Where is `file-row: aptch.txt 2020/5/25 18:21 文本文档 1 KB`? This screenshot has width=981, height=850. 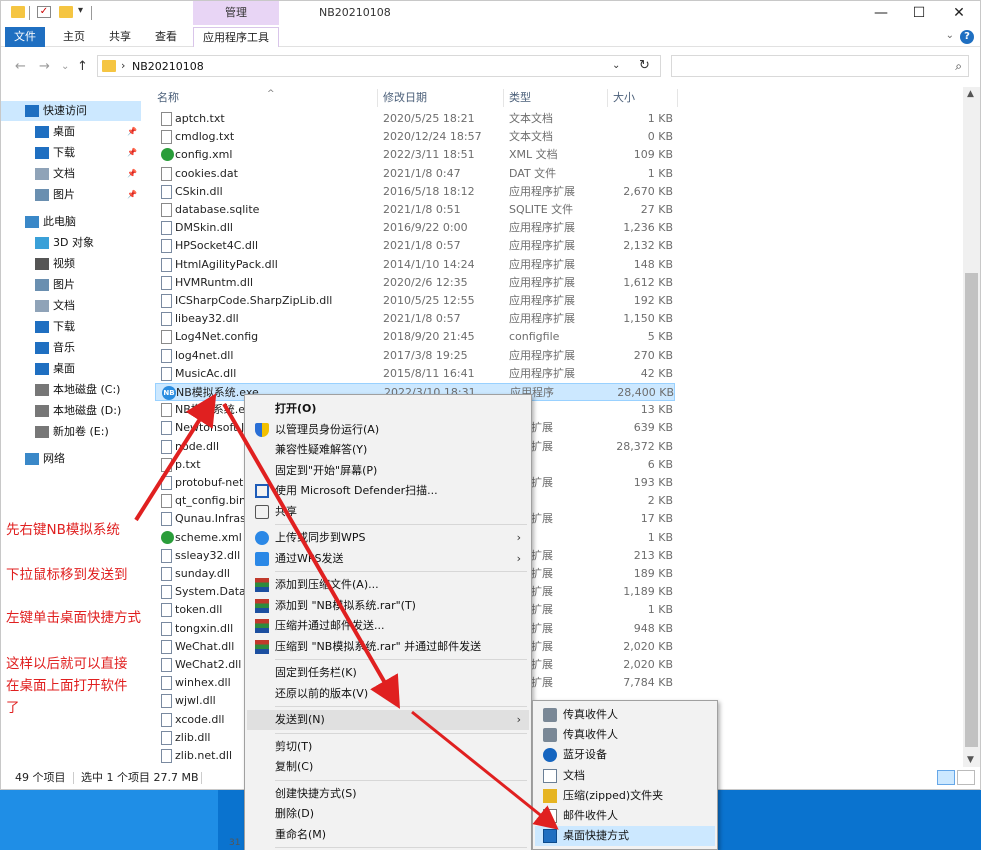 file-row: aptch.txt 2020/5/25 18:21 文本文档 1 KB is located at coordinates (415, 119).